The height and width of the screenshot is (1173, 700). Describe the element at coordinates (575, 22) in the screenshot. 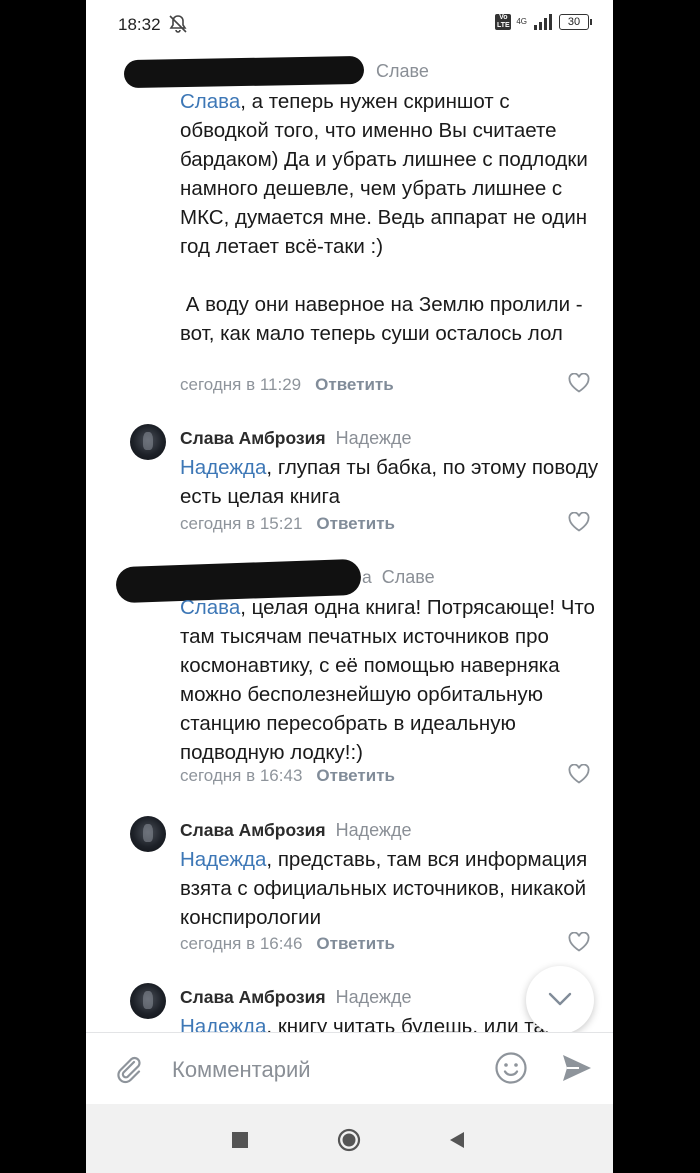

I see `battery-icon: 30` at that location.